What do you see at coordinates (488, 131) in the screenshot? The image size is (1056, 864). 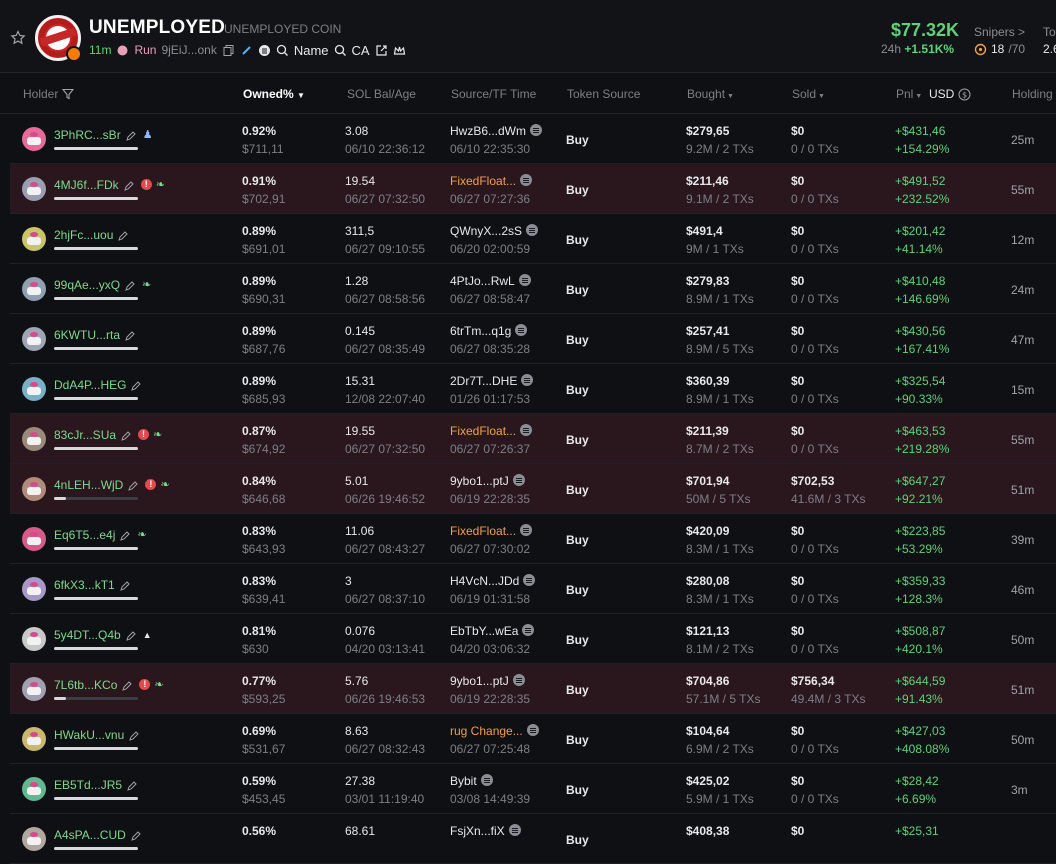 I see `funding-source: HwzB6...dWm` at bounding box center [488, 131].